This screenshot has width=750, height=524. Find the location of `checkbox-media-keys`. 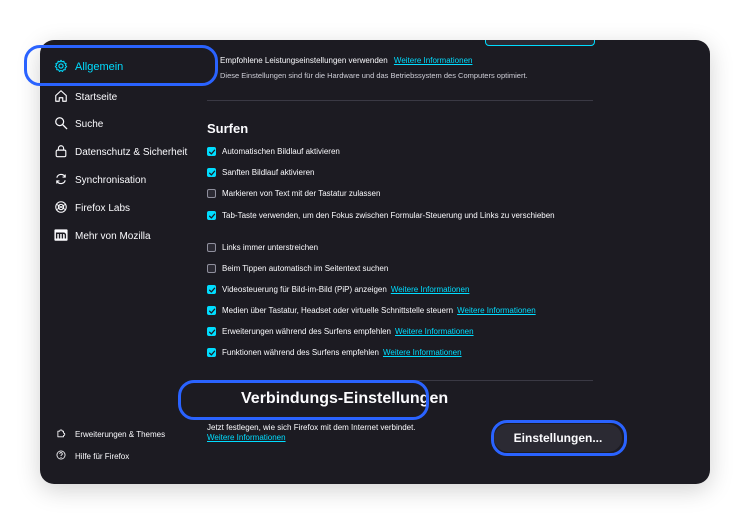

checkbox-media-keys is located at coordinates (211, 310).